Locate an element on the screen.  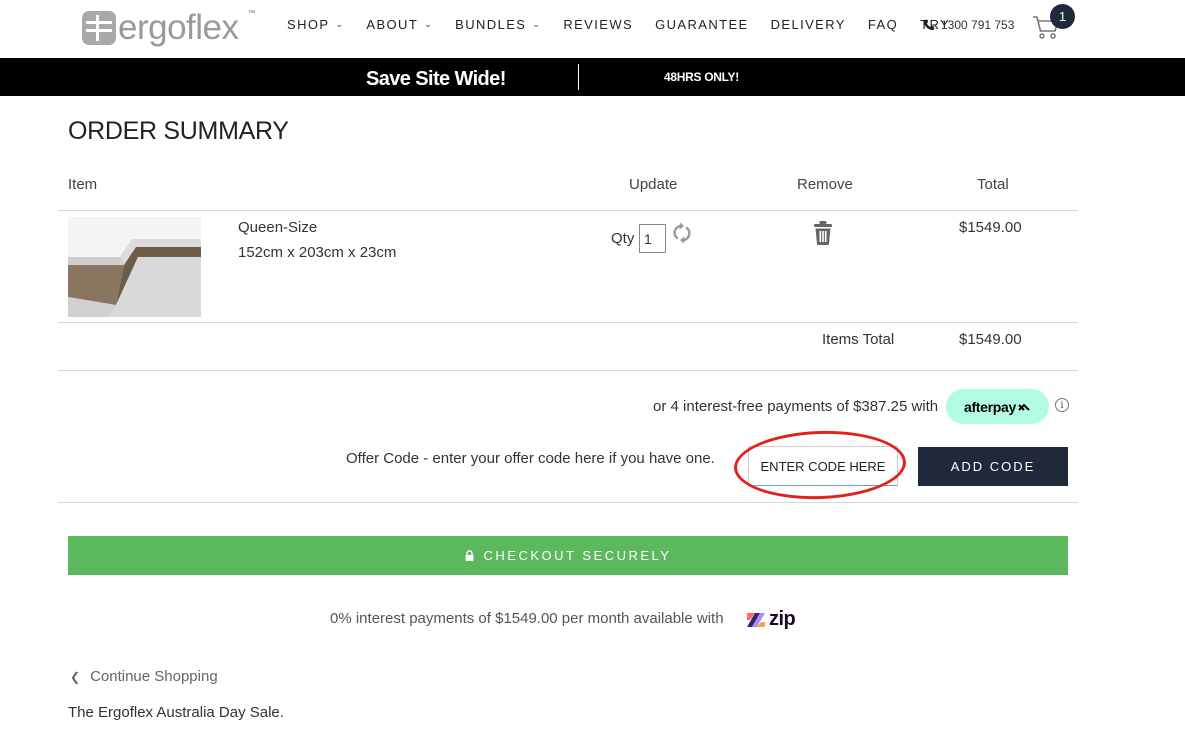
nav-item-shop: SHOP ⌄ is located at coordinates (315, 24).